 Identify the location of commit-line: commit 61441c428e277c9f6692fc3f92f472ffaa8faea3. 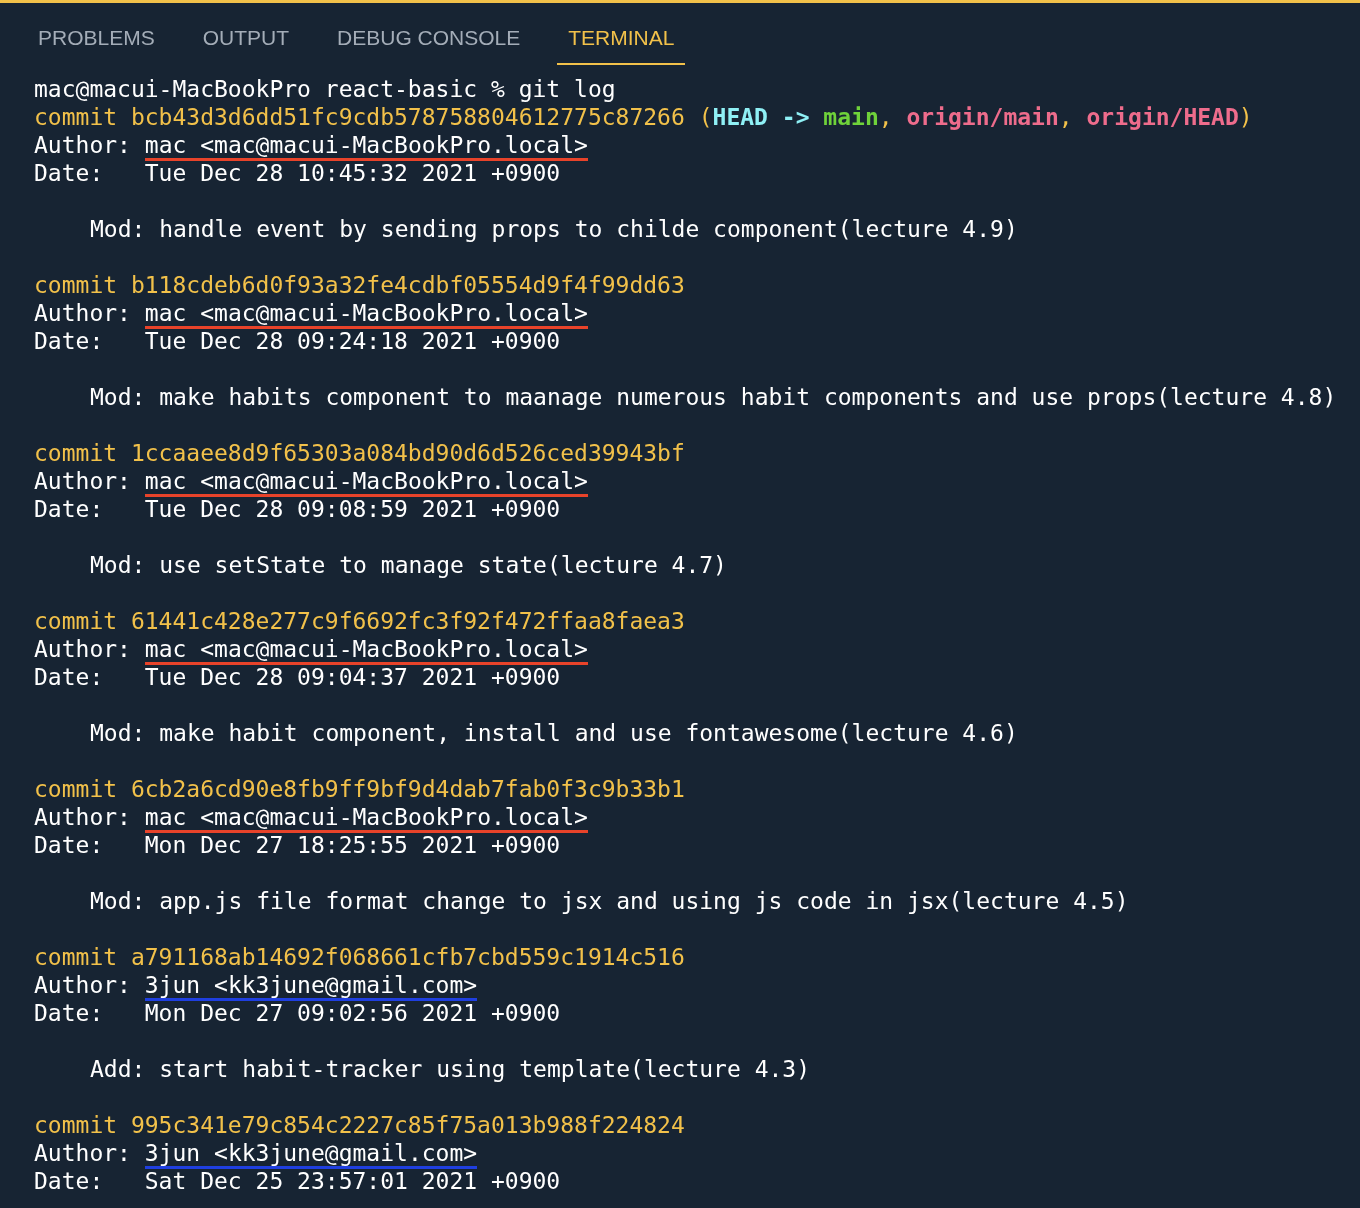
(360, 621).